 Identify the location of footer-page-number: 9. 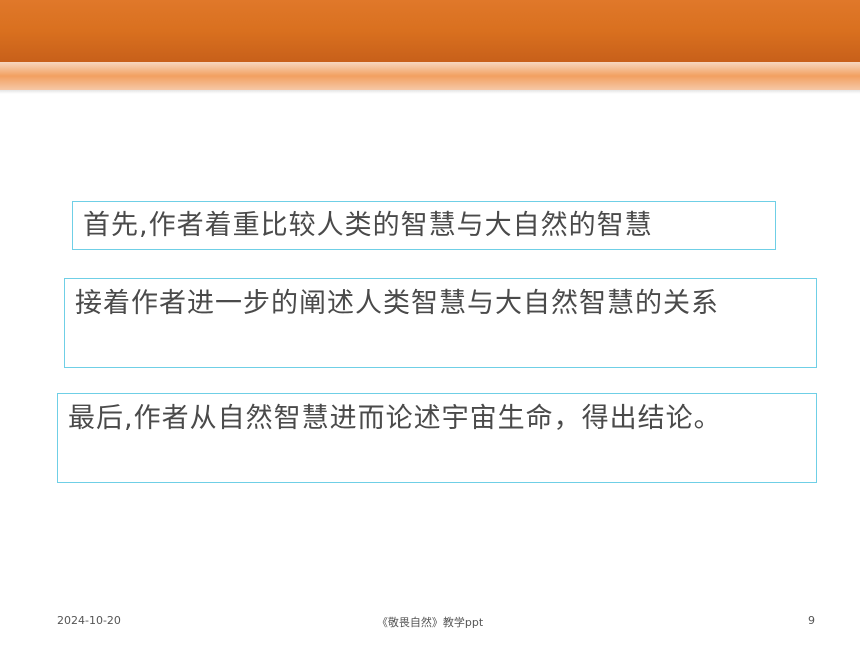
(811, 620).